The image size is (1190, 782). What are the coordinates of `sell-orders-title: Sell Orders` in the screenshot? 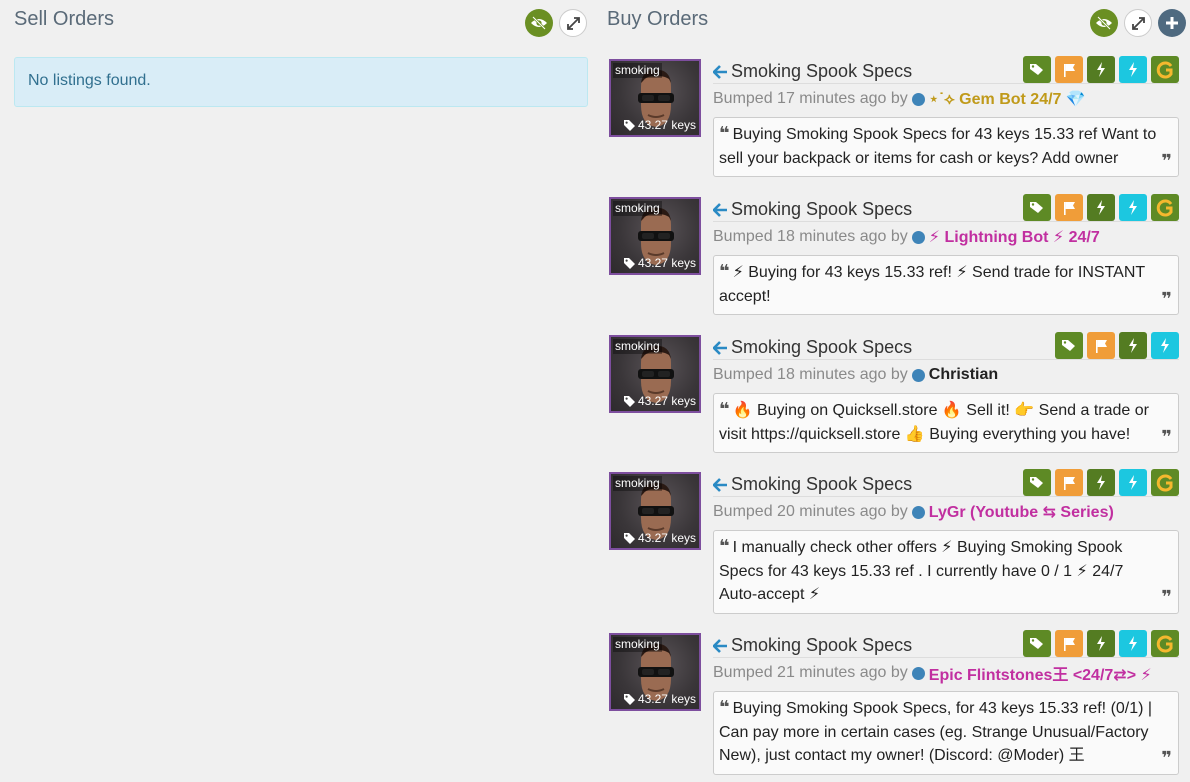 It's located at (64, 19).